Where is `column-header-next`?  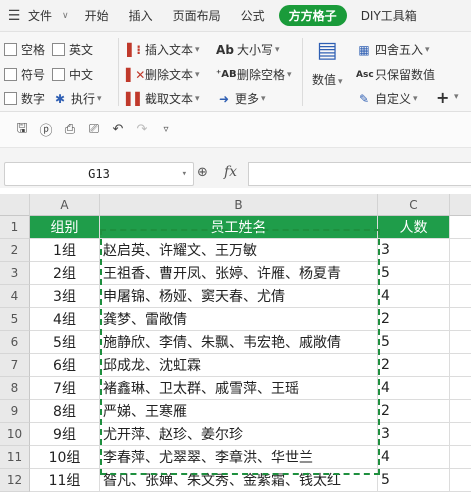
column-header-next is located at coordinates (460, 205).